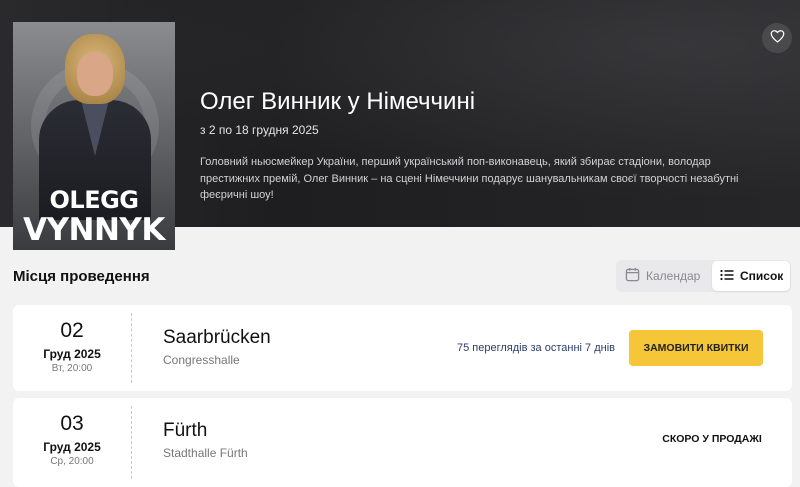  I want to click on heart-icon, so click(777, 38).